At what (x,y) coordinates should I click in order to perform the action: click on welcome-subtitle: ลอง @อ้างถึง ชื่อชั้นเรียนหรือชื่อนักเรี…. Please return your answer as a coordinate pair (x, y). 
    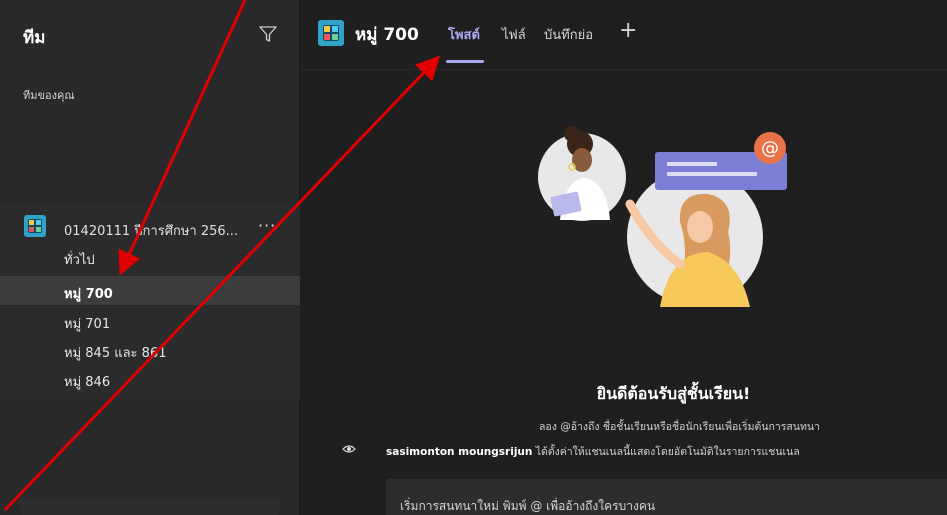
    Looking at the image, I should click on (679, 427).